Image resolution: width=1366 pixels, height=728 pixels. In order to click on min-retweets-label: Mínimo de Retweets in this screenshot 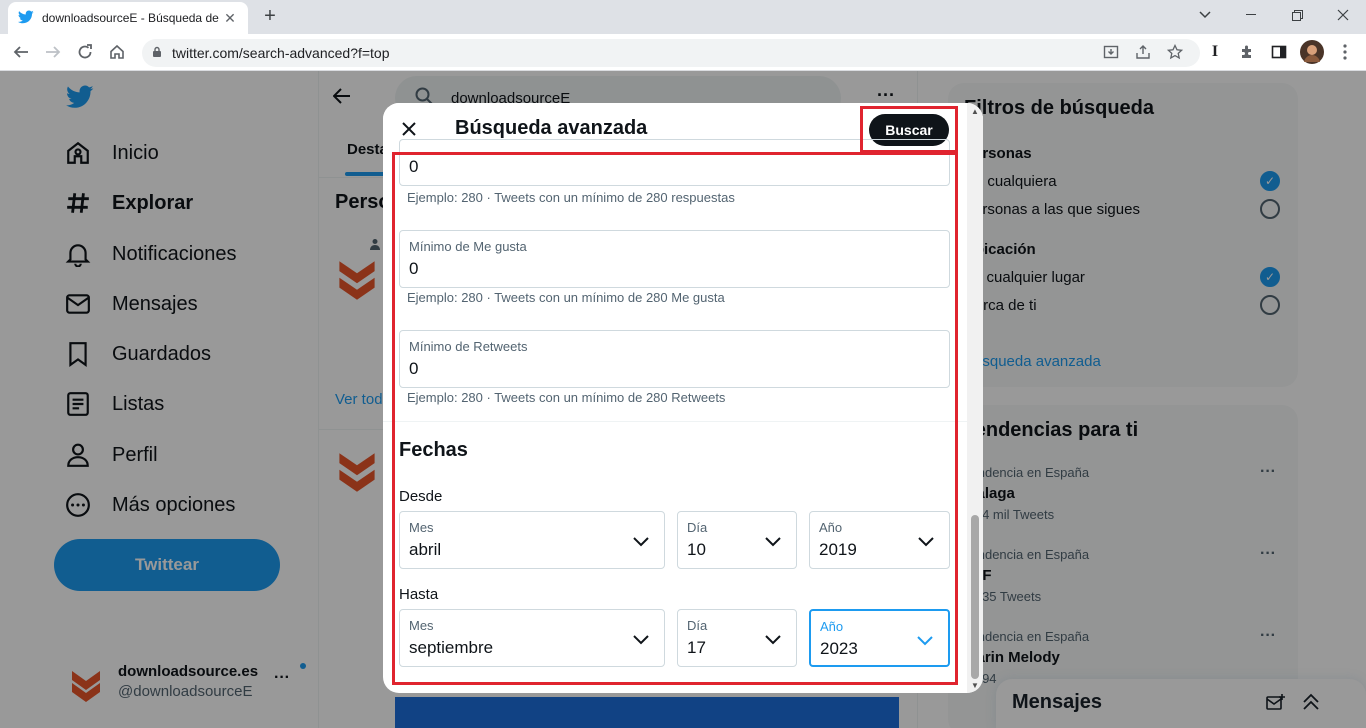, I will do `click(468, 346)`.